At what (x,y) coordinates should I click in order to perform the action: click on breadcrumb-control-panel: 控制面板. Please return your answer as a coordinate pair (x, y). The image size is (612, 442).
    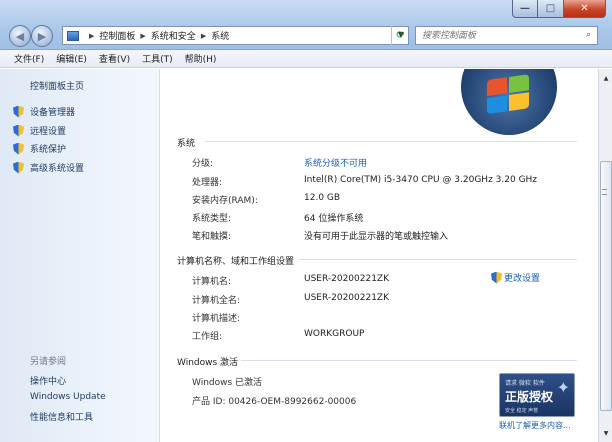
    Looking at the image, I should click on (117, 35).